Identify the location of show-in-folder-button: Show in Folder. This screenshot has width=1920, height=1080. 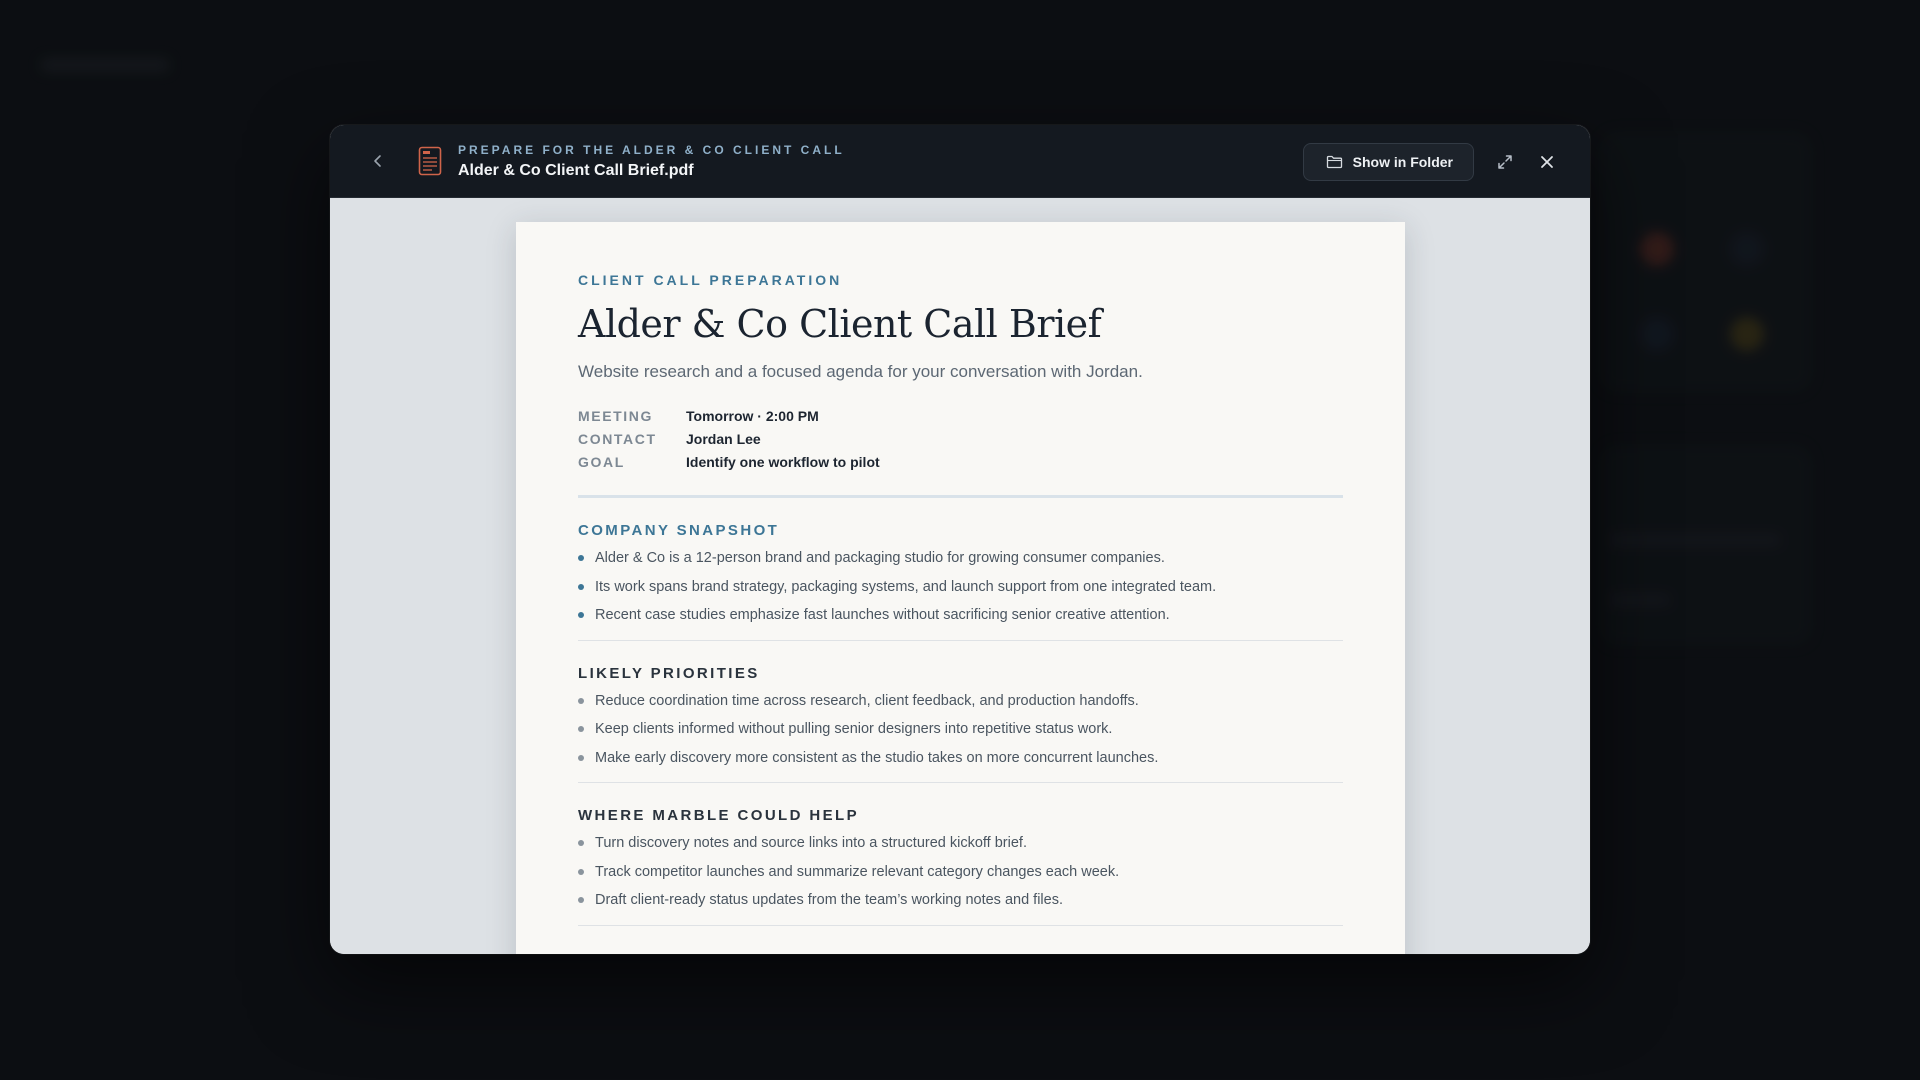
(1388, 161).